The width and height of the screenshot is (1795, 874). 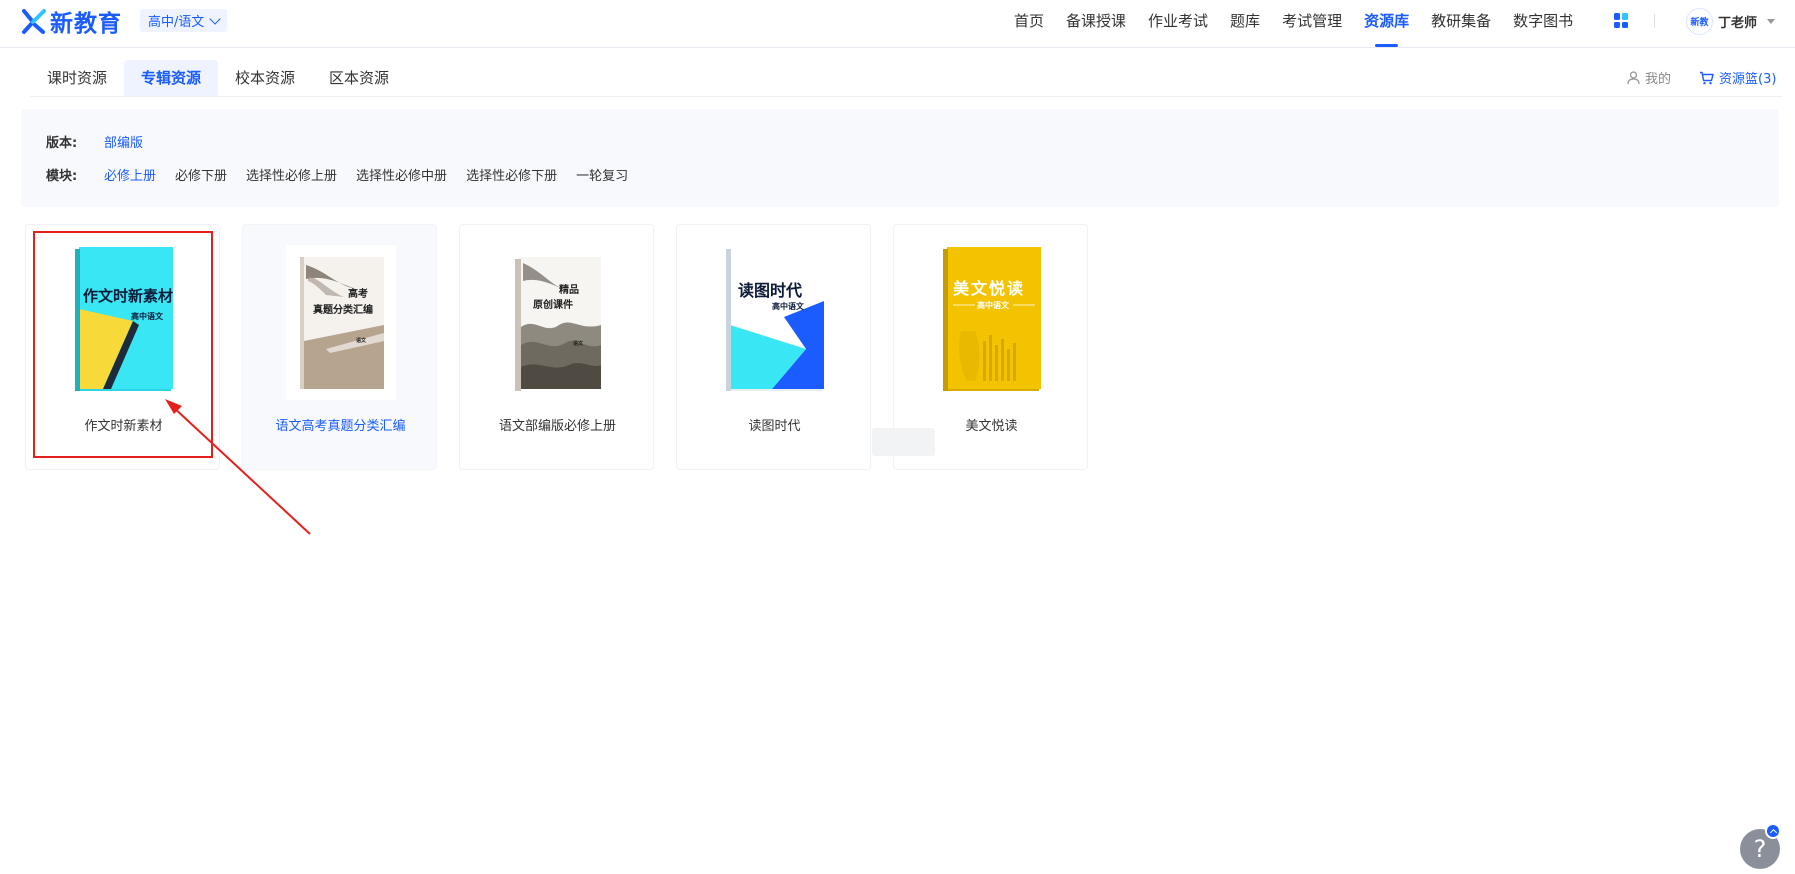 I want to click on book-card: 读图时代 高中语文 读图时代, so click(x=773, y=347).